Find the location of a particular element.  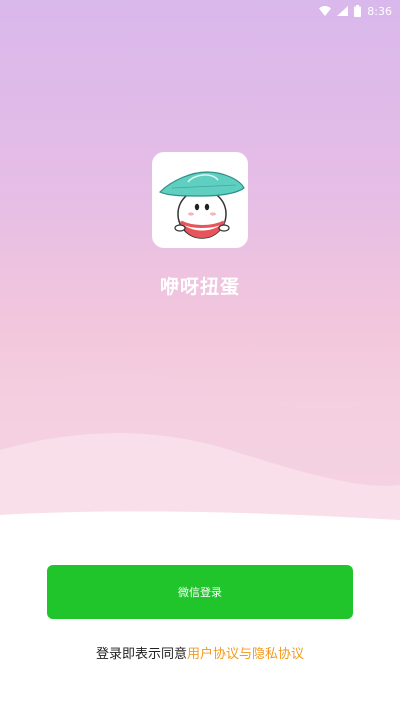

wifi-icon is located at coordinates (325, 11).